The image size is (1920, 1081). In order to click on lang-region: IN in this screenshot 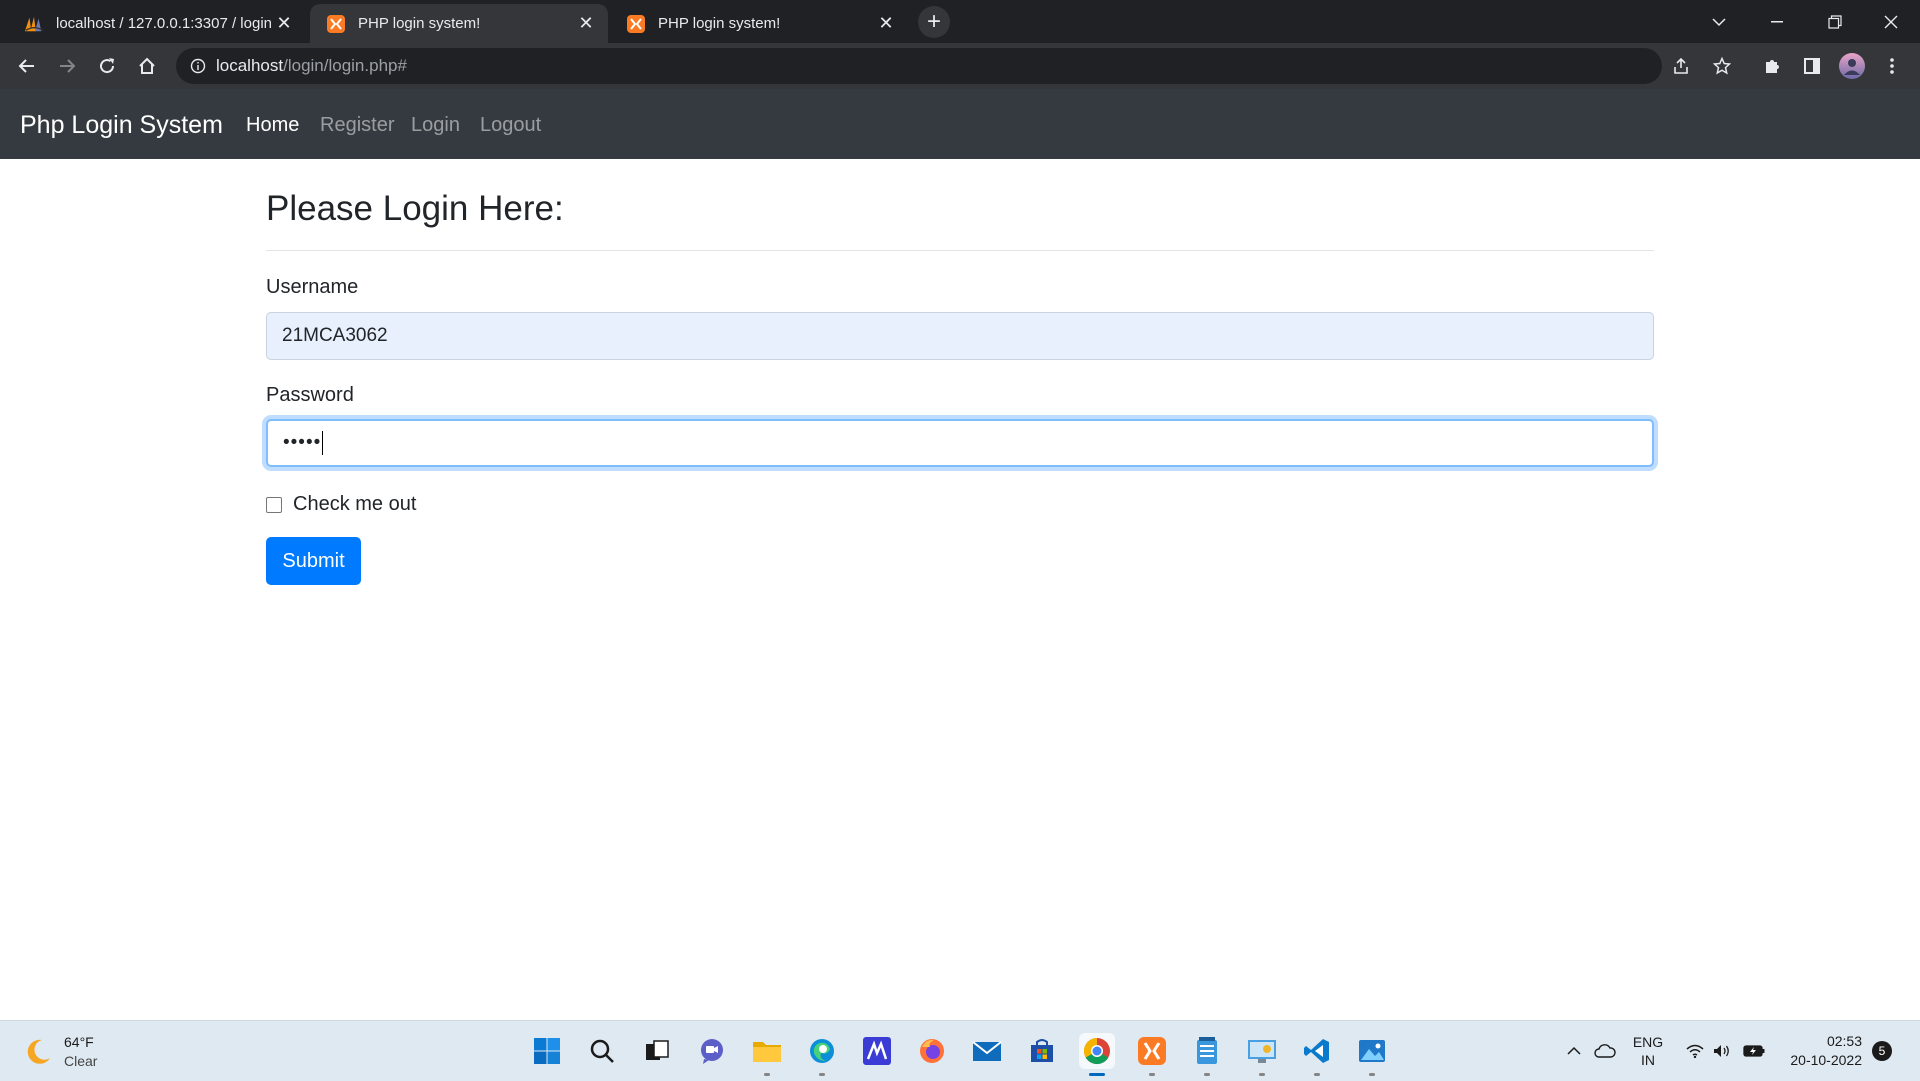, I will do `click(1648, 1060)`.